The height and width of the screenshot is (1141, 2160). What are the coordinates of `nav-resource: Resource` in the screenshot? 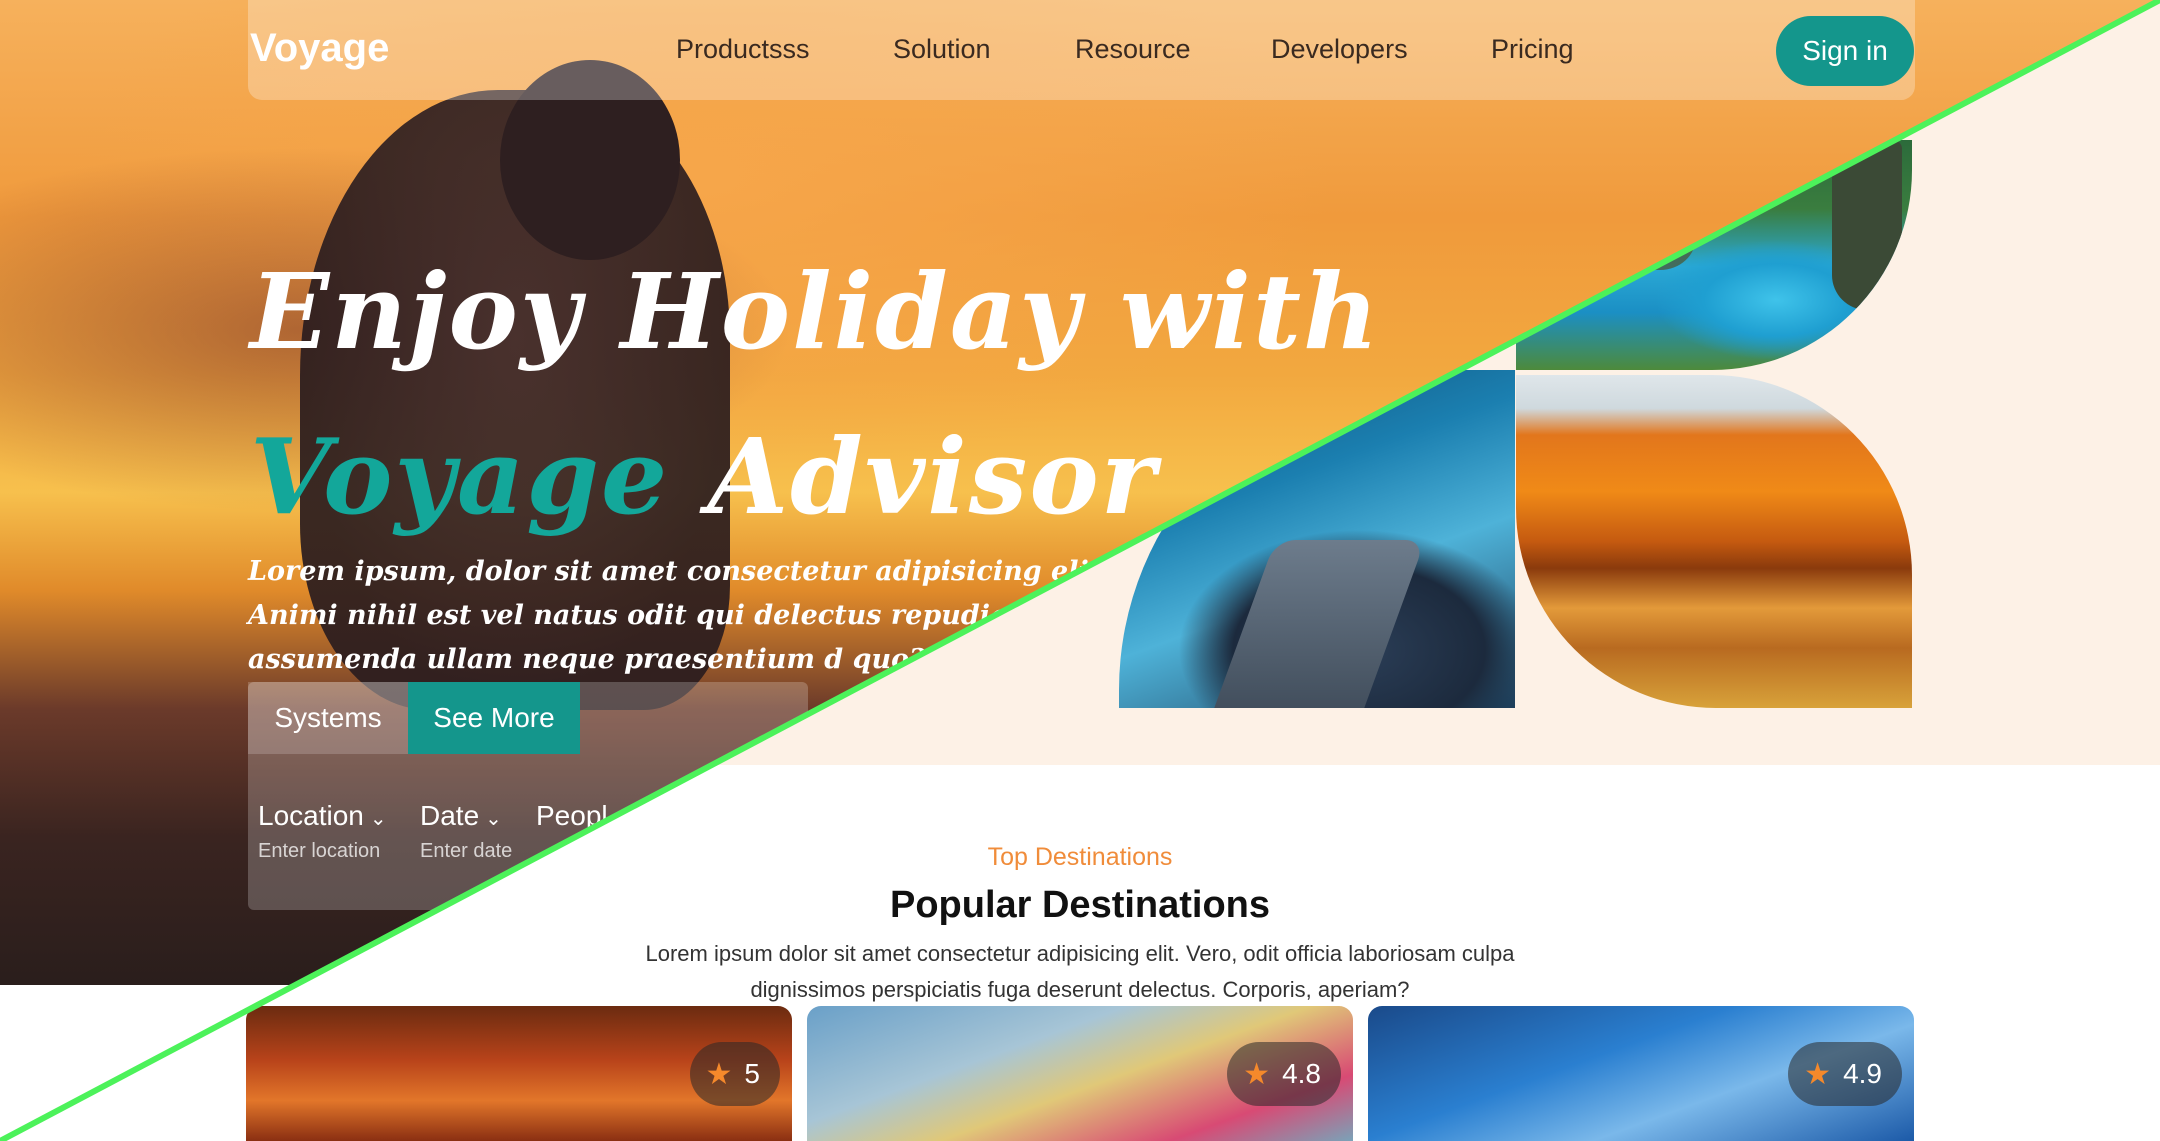 It's located at (1133, 49).